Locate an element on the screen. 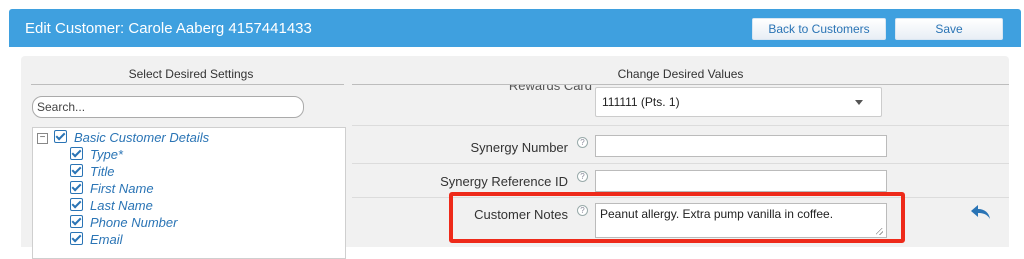 The width and height of the screenshot is (1024, 259). rewards-card-value: 111111 (Pts. 1) is located at coordinates (641, 102).